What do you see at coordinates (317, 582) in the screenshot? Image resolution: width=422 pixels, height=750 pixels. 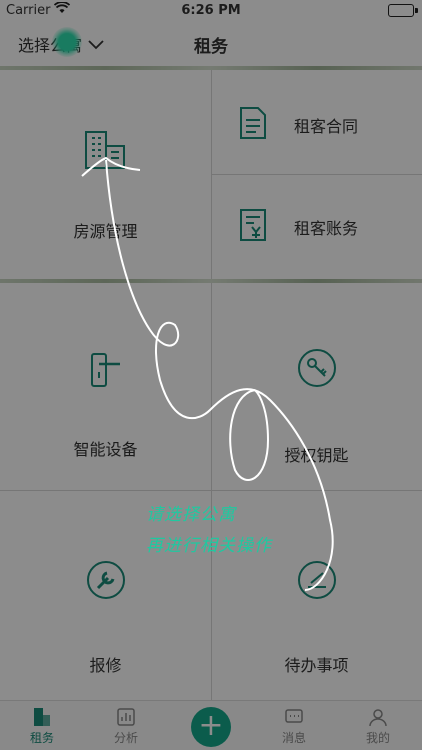 I see `todo-icon` at bounding box center [317, 582].